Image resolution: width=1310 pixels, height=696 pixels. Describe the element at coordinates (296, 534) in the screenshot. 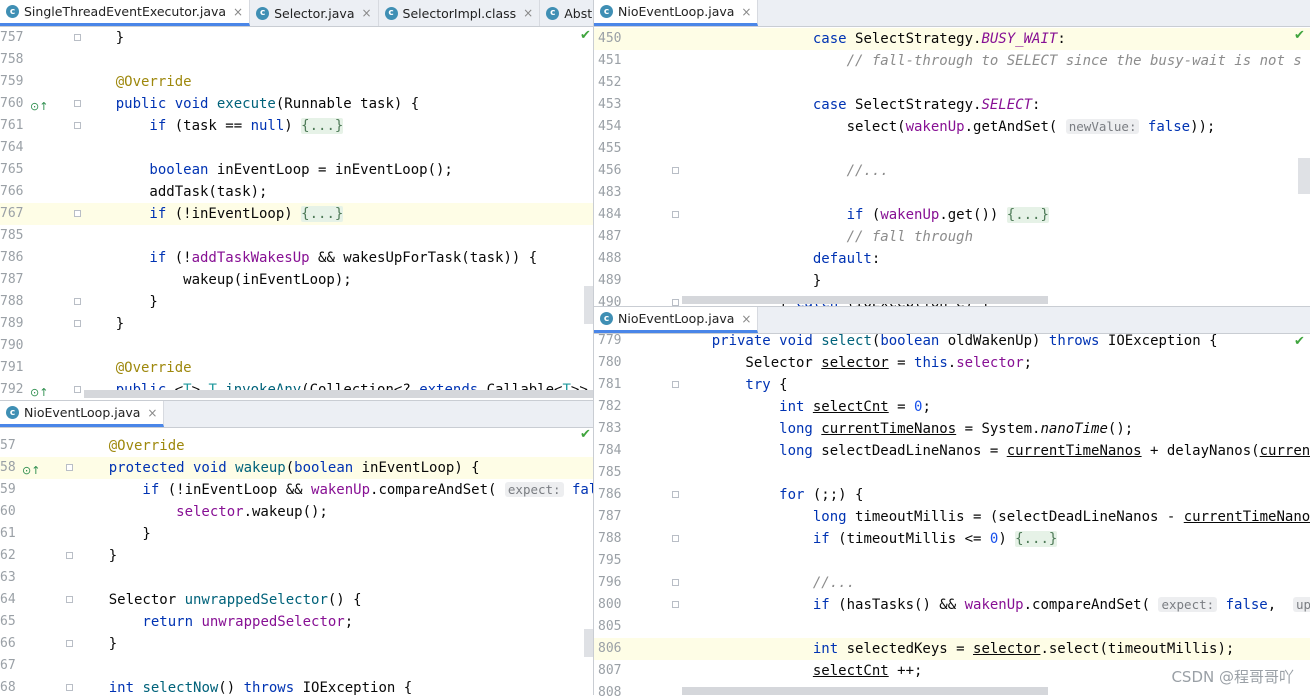

I see `code-line: 61 }` at that location.